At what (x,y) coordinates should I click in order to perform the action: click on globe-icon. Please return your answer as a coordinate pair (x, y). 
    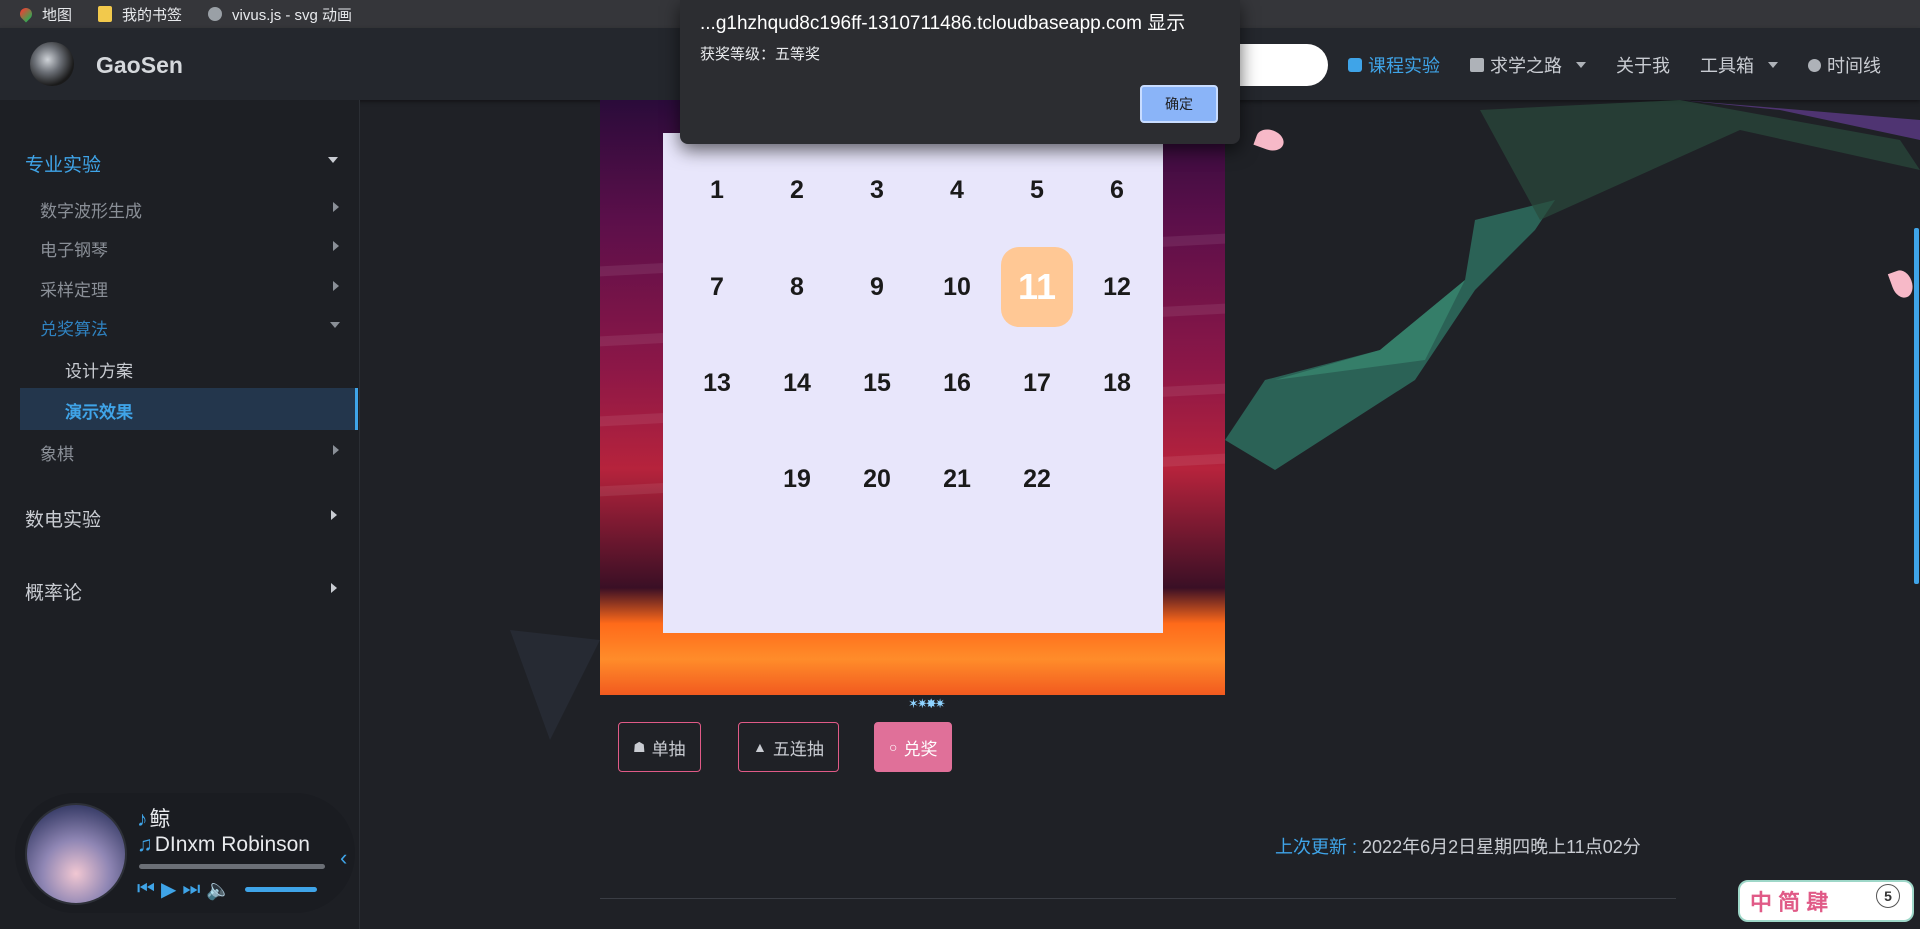
    Looking at the image, I should click on (215, 14).